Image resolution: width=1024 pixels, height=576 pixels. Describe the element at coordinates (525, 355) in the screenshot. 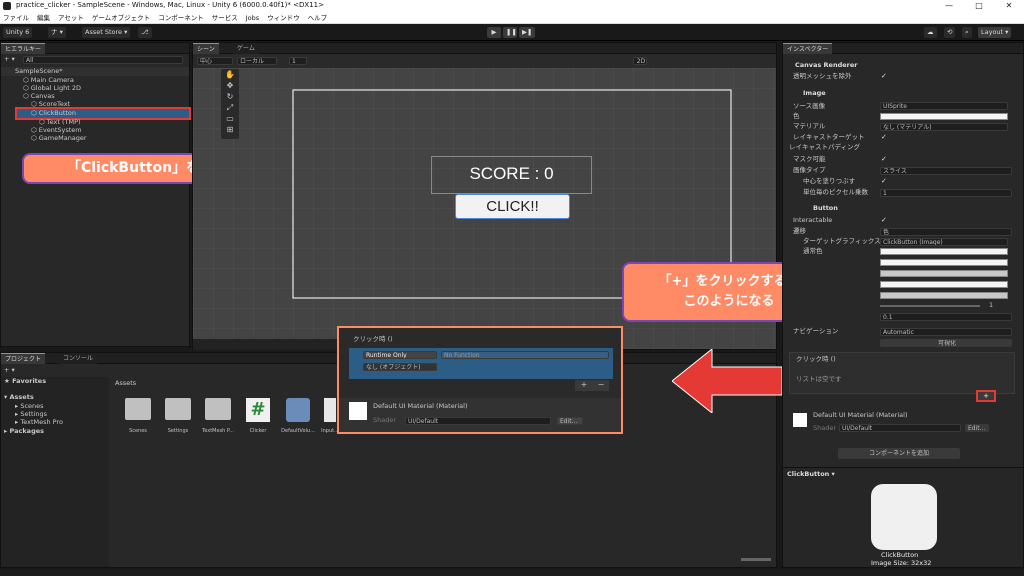

I see `function-dropdown: No Function` at that location.